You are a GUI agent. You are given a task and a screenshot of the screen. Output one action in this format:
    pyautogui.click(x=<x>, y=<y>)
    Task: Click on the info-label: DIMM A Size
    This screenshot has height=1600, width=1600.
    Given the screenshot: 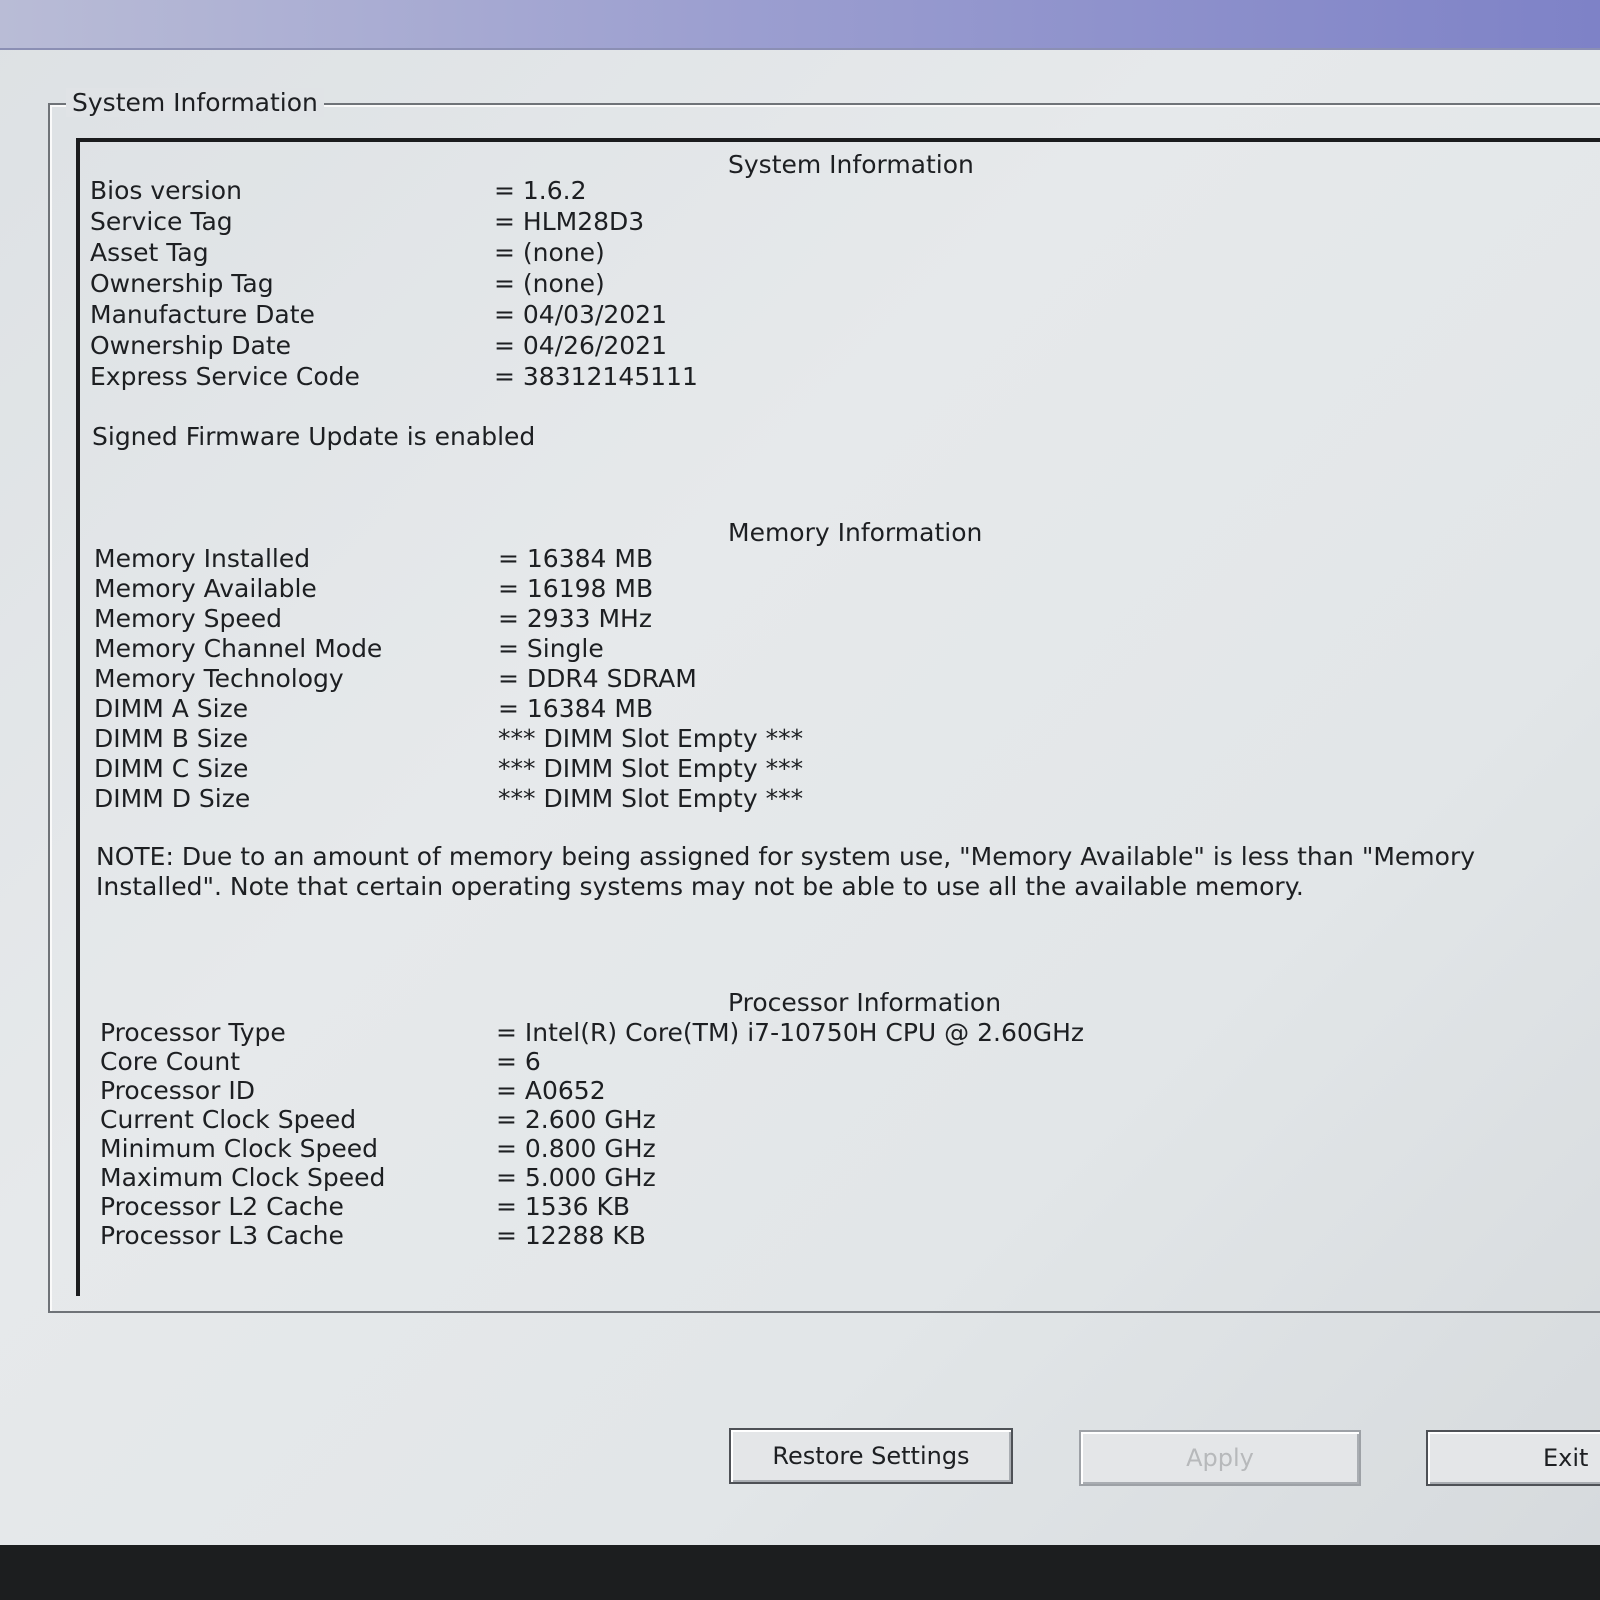 What is the action you would take?
    pyautogui.click(x=171, y=708)
    